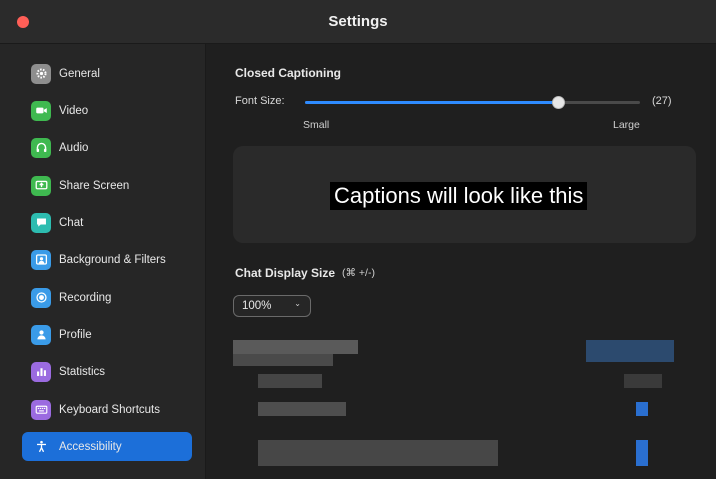 The width and height of the screenshot is (716, 479). What do you see at coordinates (90, 446) in the screenshot?
I see `sidebar-item-label: Accessibility` at bounding box center [90, 446].